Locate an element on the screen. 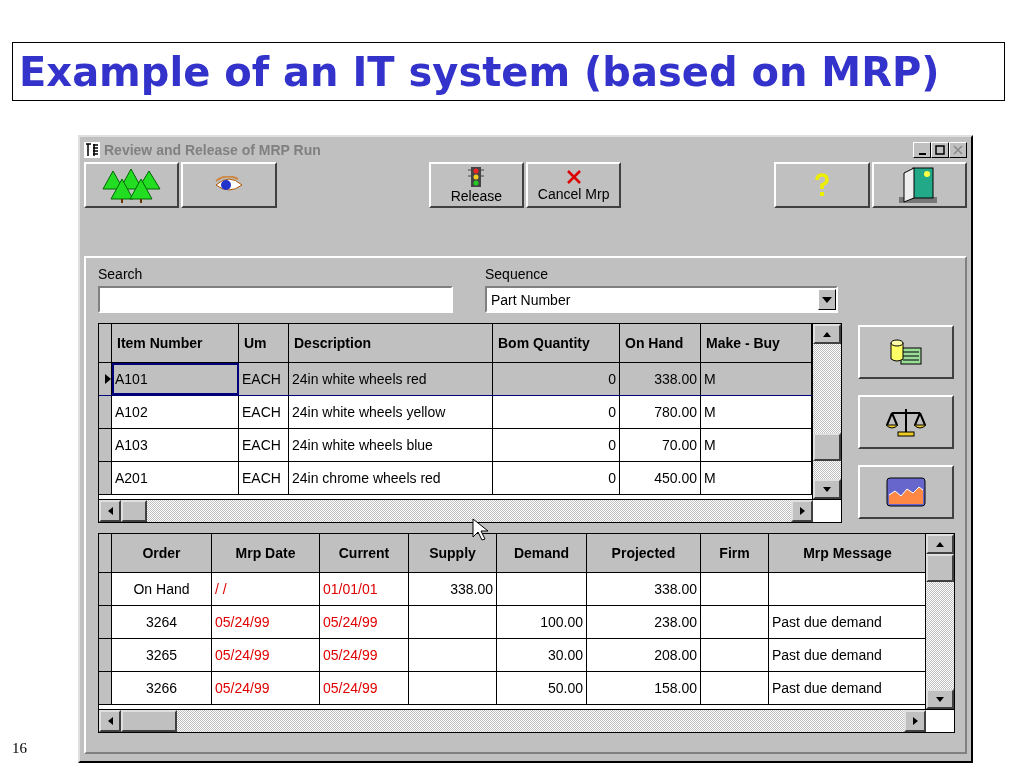 The image size is (1024, 768). column-header: Make - Buy is located at coordinates (756, 343).